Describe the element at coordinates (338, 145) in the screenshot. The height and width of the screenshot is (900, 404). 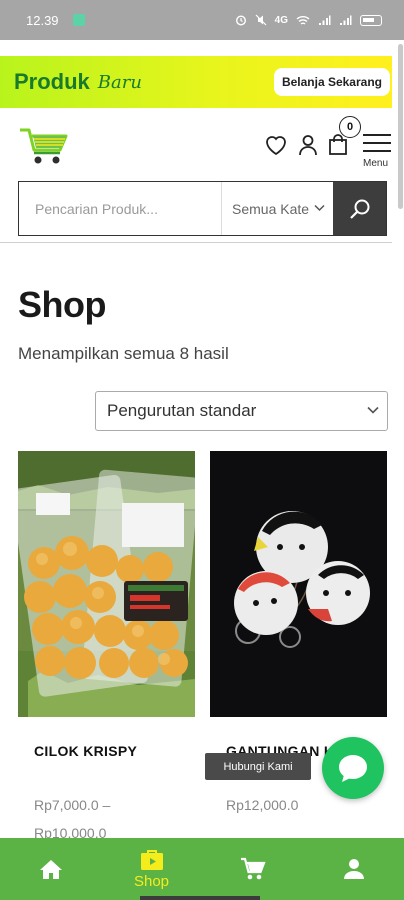
I see `cart-bag-icon` at that location.